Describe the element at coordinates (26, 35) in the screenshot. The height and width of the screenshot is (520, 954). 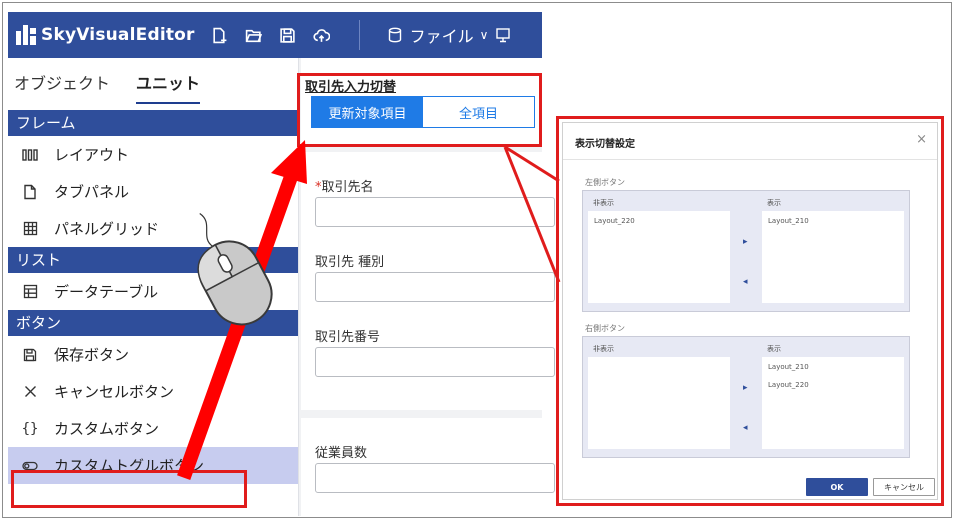
I see `logo-icon` at that location.